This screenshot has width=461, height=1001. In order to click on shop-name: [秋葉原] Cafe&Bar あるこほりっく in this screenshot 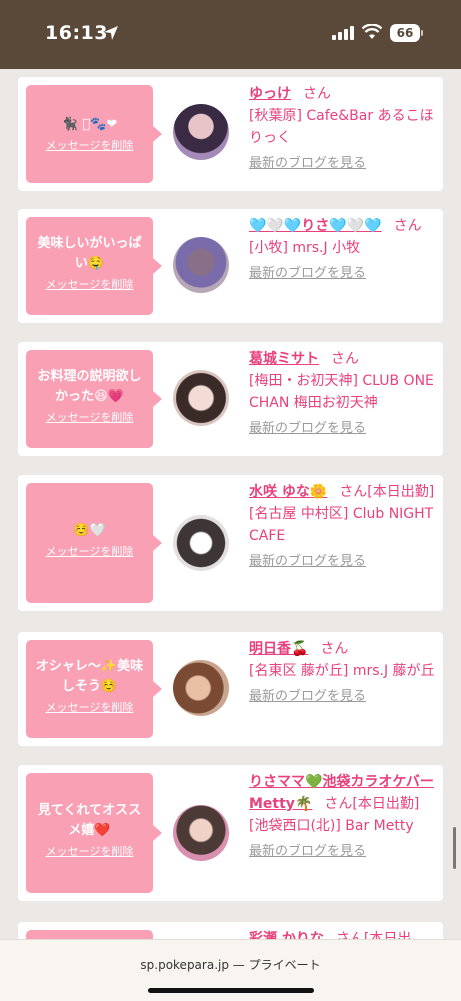, I will do `click(341, 127)`.